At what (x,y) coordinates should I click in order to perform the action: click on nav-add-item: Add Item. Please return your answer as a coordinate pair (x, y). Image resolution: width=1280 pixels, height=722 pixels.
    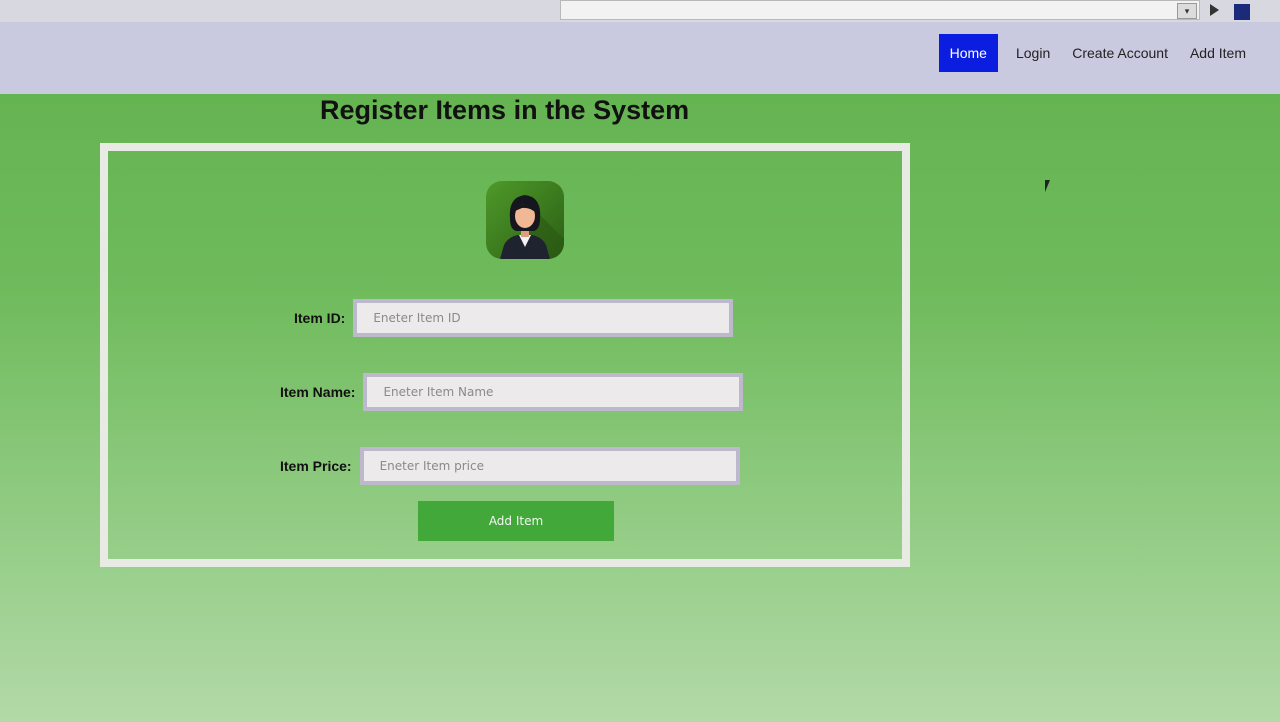
    Looking at the image, I should click on (1218, 53).